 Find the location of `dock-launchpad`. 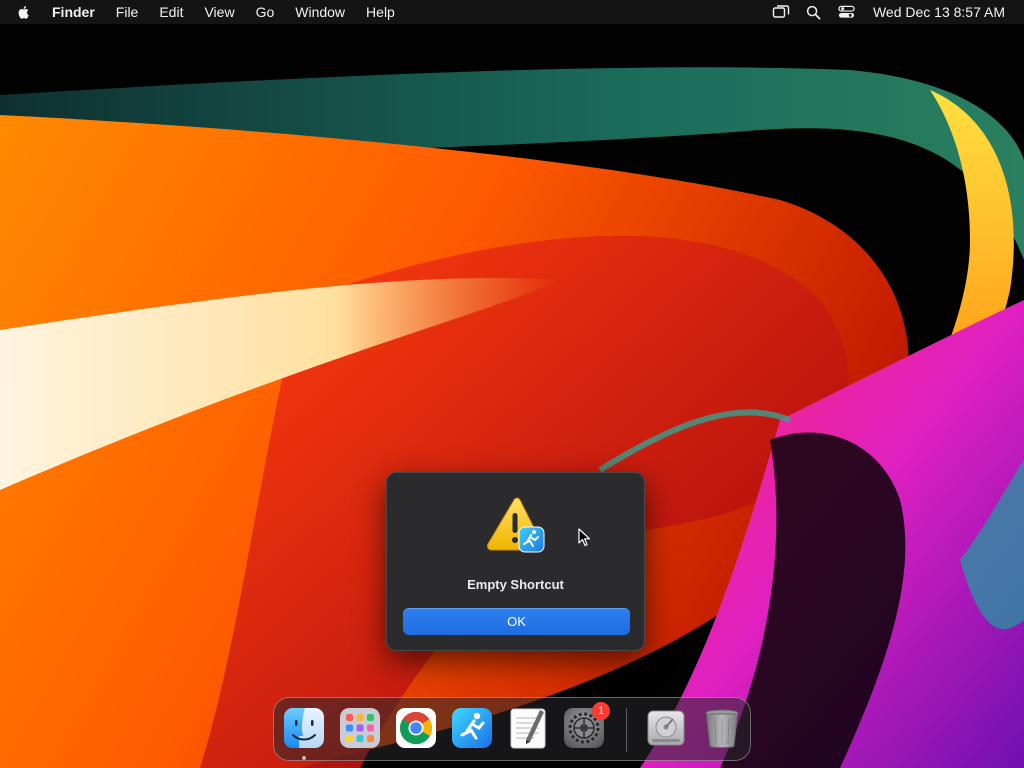

dock-launchpad is located at coordinates (360, 728).